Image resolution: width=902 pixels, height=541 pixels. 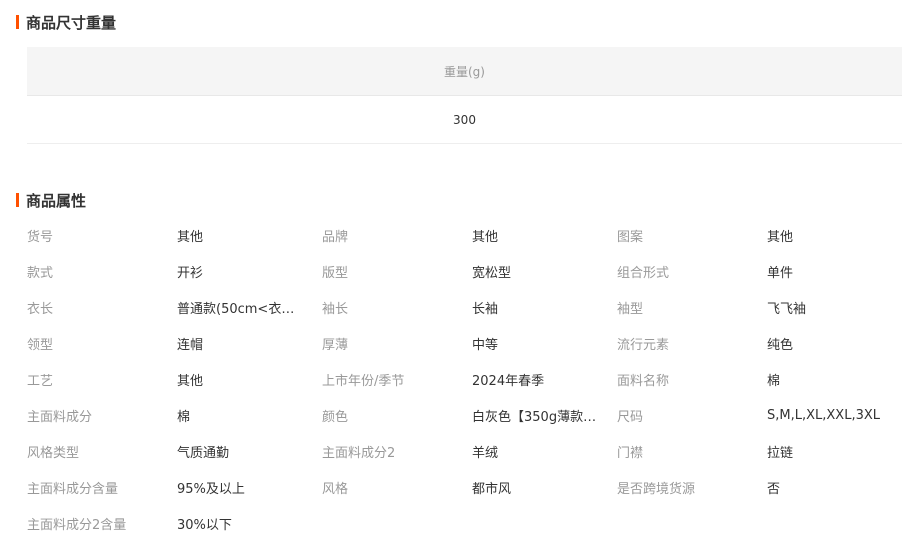 I want to click on attribute-label: 风格, so click(x=335, y=489).